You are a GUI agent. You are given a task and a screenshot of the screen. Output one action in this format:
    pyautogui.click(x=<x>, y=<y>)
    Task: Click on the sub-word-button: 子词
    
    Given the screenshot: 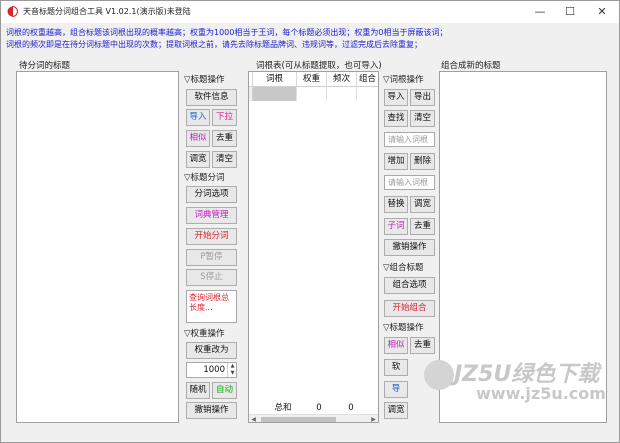 What is the action you would take?
    pyautogui.click(x=396, y=226)
    